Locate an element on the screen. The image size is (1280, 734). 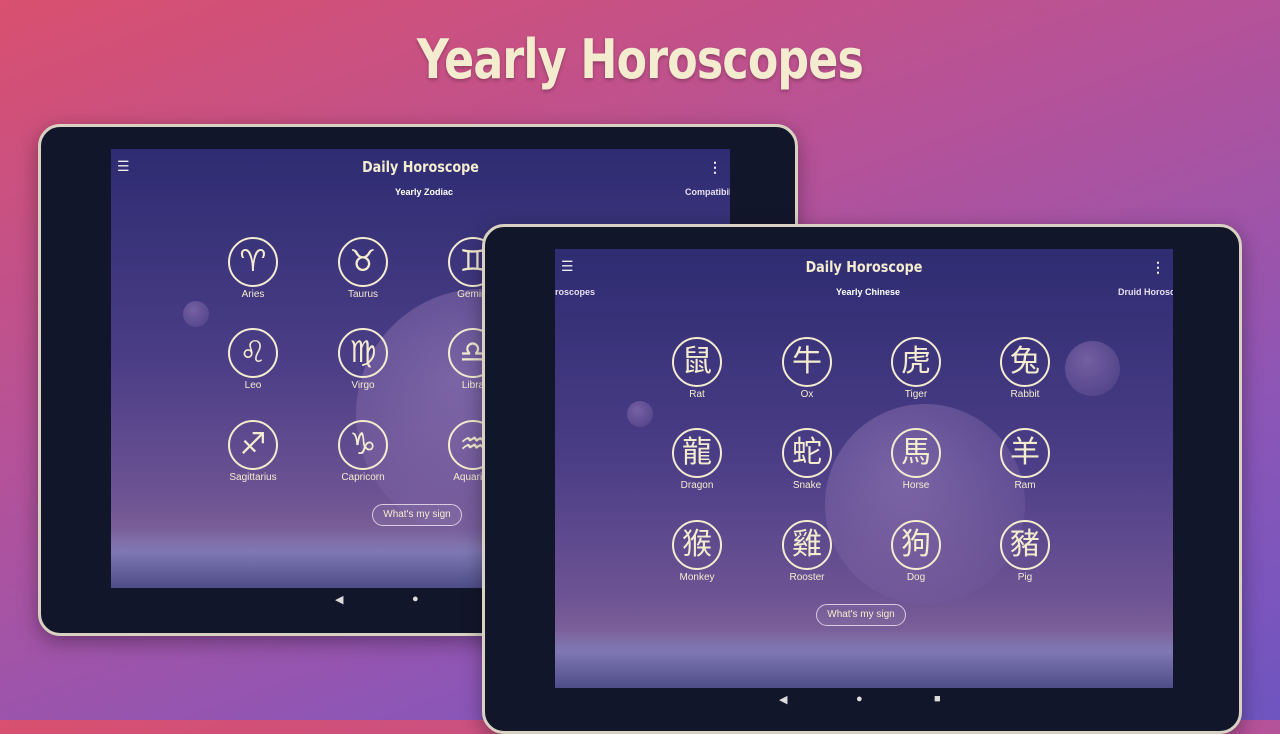
sign-label: Rooster is located at coordinates (807, 577).